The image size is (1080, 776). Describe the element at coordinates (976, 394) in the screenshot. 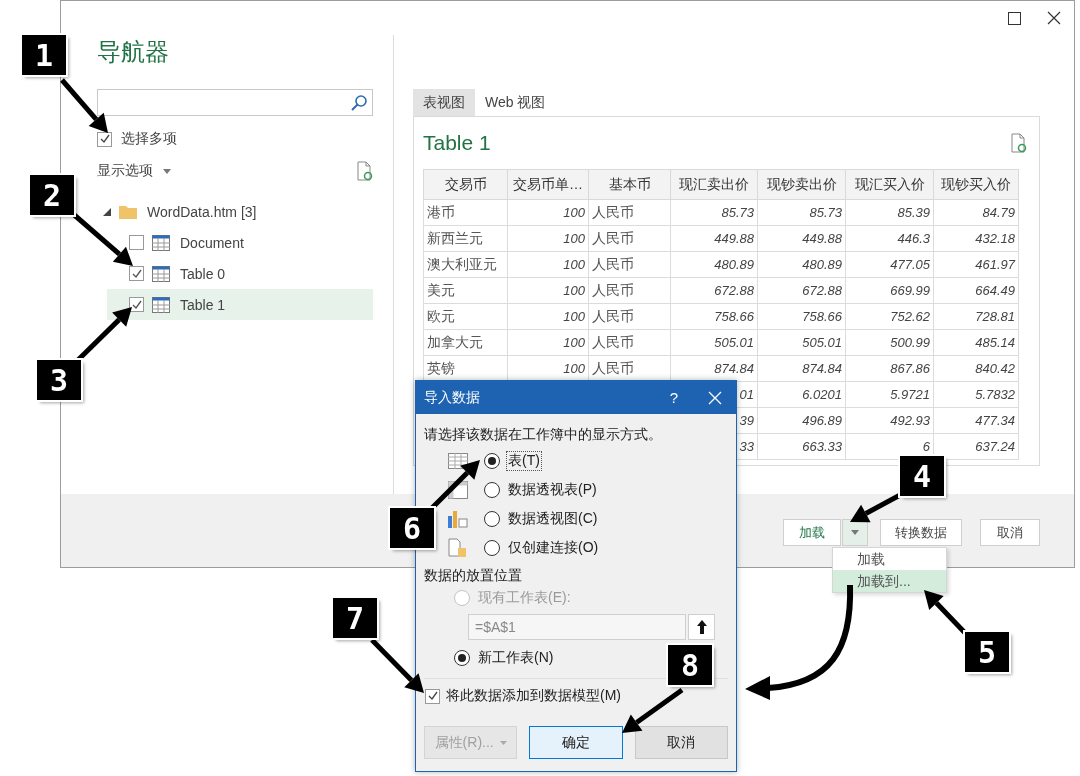

I see `table-cell: 5.7832` at that location.